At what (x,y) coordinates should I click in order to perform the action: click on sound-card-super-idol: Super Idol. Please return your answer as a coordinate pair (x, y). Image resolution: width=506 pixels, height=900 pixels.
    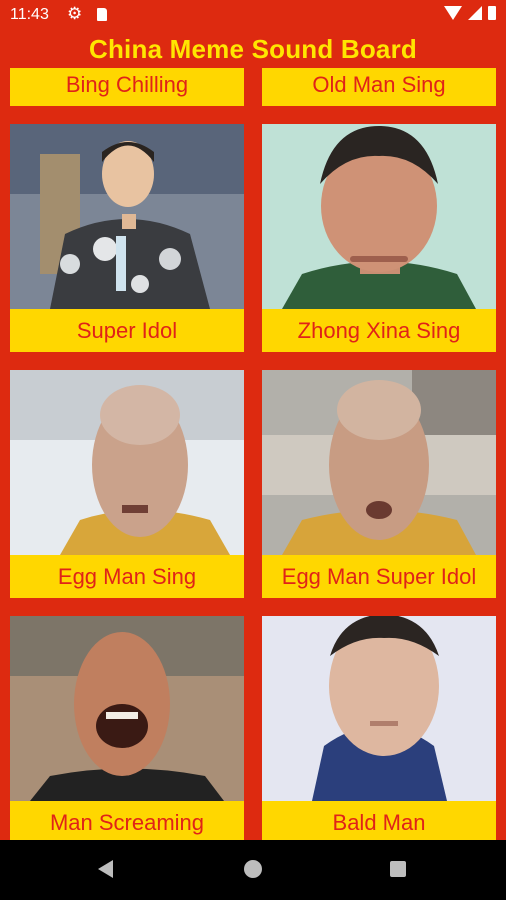
    Looking at the image, I should click on (127, 238).